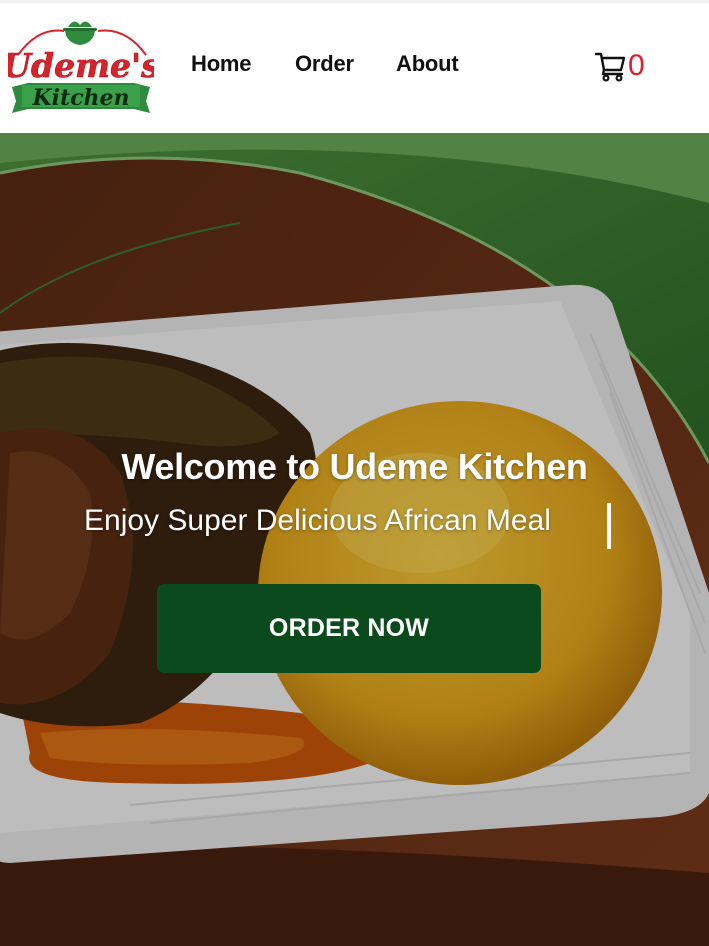 The width and height of the screenshot is (709, 946). I want to click on svg-text: Udeme's, so click(81, 65).